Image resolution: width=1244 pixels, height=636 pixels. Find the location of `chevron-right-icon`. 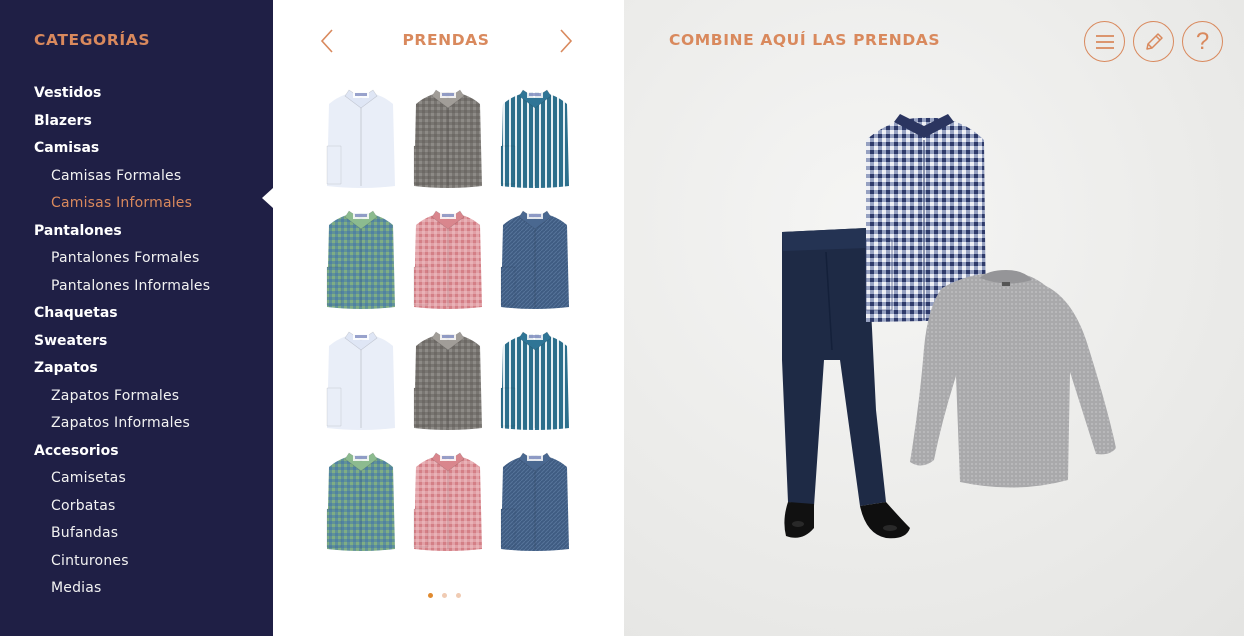

chevron-right-icon is located at coordinates (566, 41).